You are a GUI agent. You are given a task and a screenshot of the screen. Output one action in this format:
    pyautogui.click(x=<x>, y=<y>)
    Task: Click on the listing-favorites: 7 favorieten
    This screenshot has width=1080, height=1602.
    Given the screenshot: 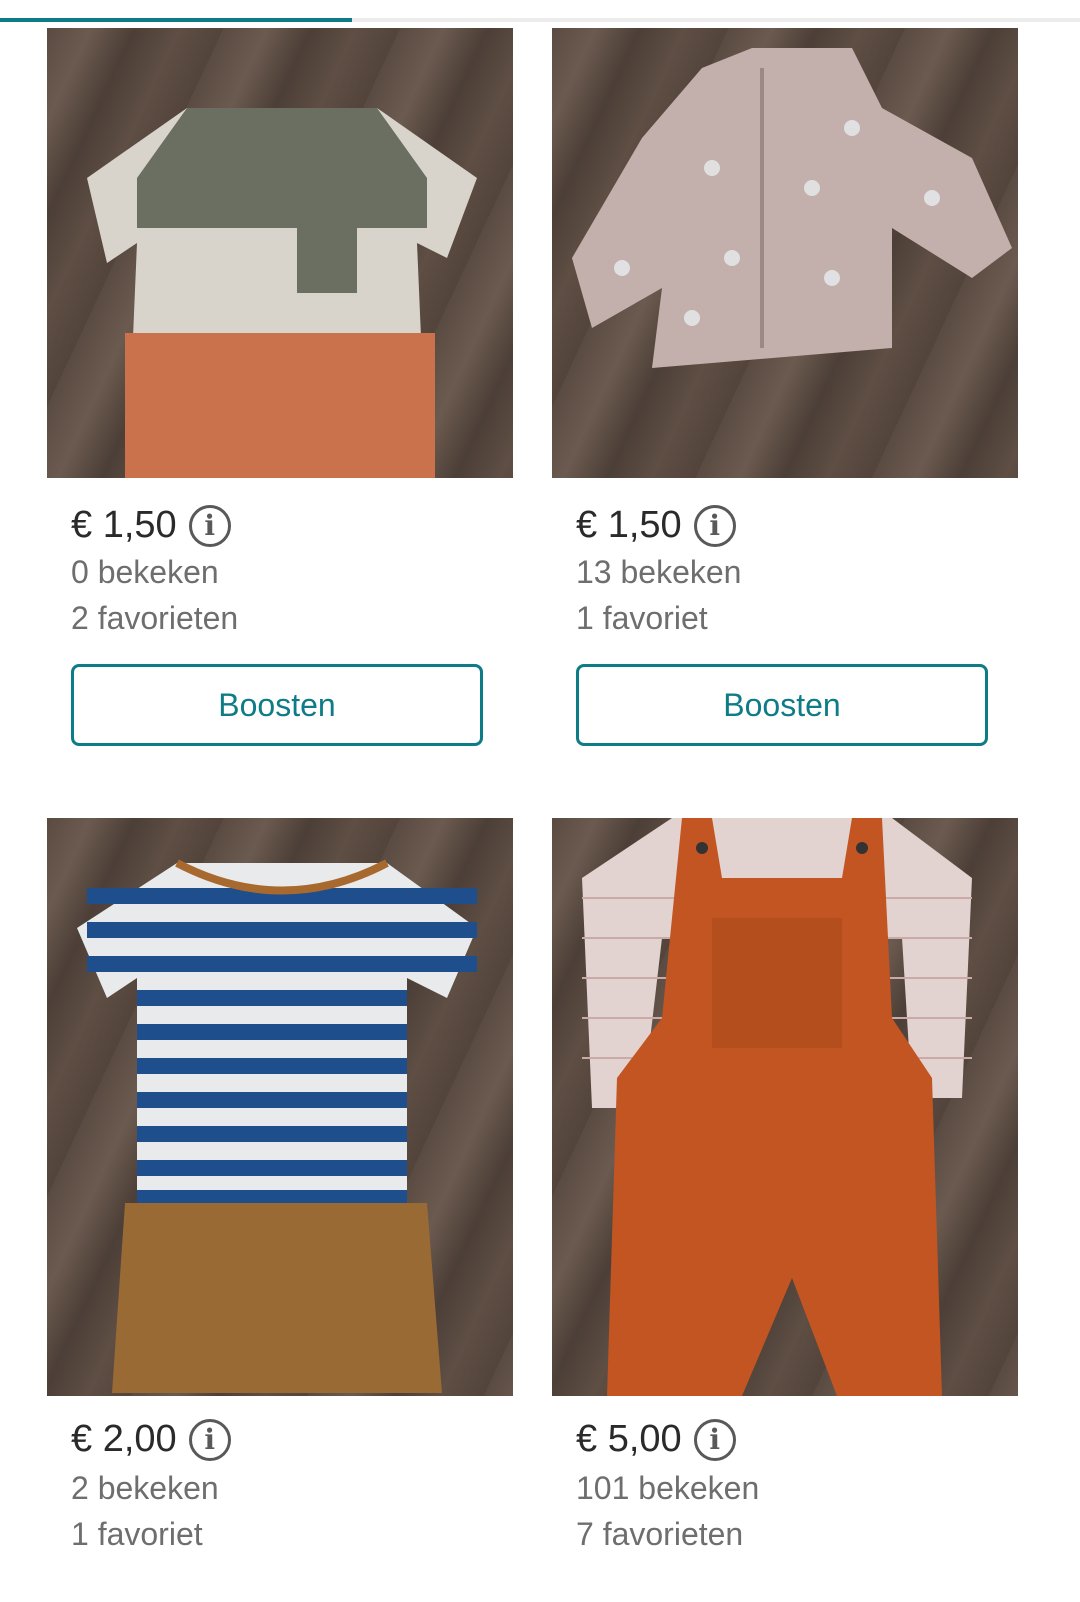 What is the action you would take?
    pyautogui.click(x=660, y=1534)
    